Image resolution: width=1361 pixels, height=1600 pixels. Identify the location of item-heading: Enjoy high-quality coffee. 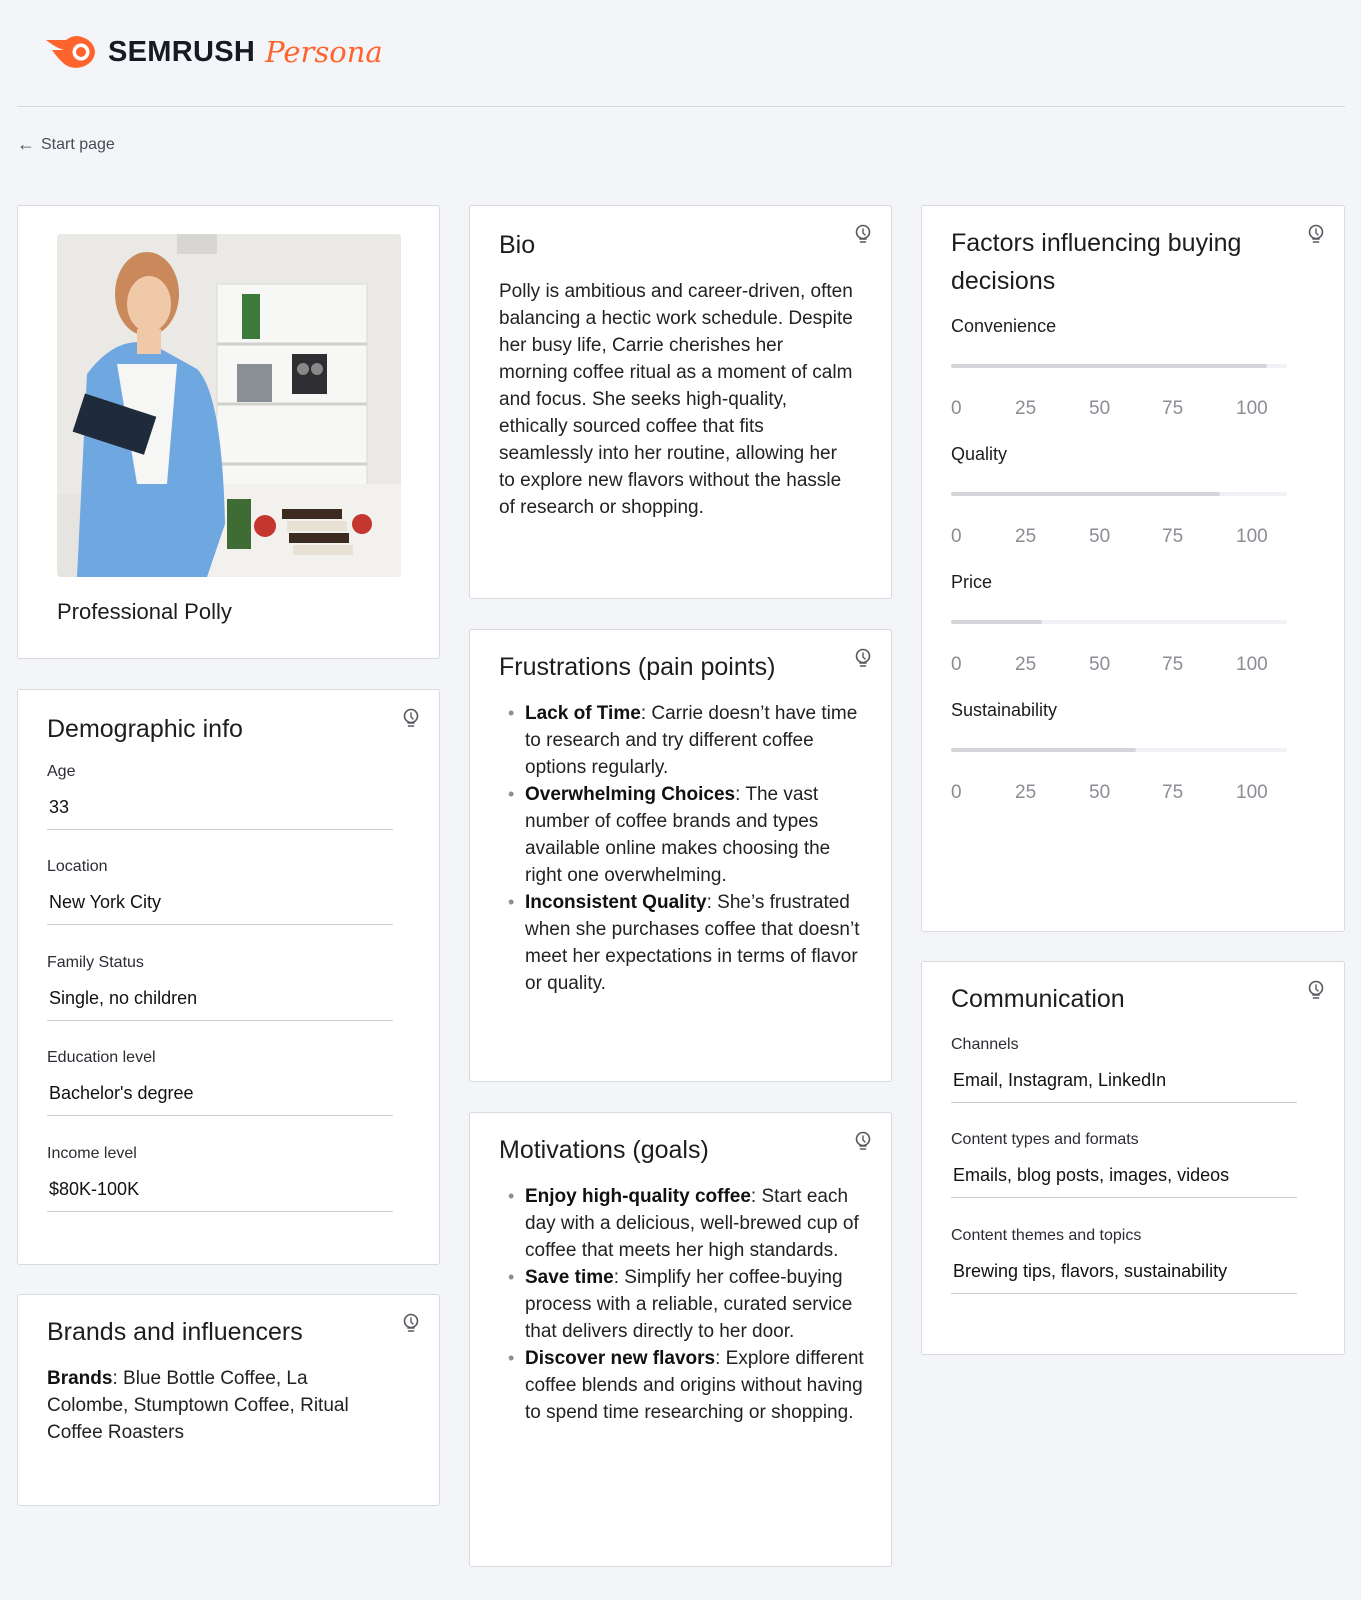
(638, 1196).